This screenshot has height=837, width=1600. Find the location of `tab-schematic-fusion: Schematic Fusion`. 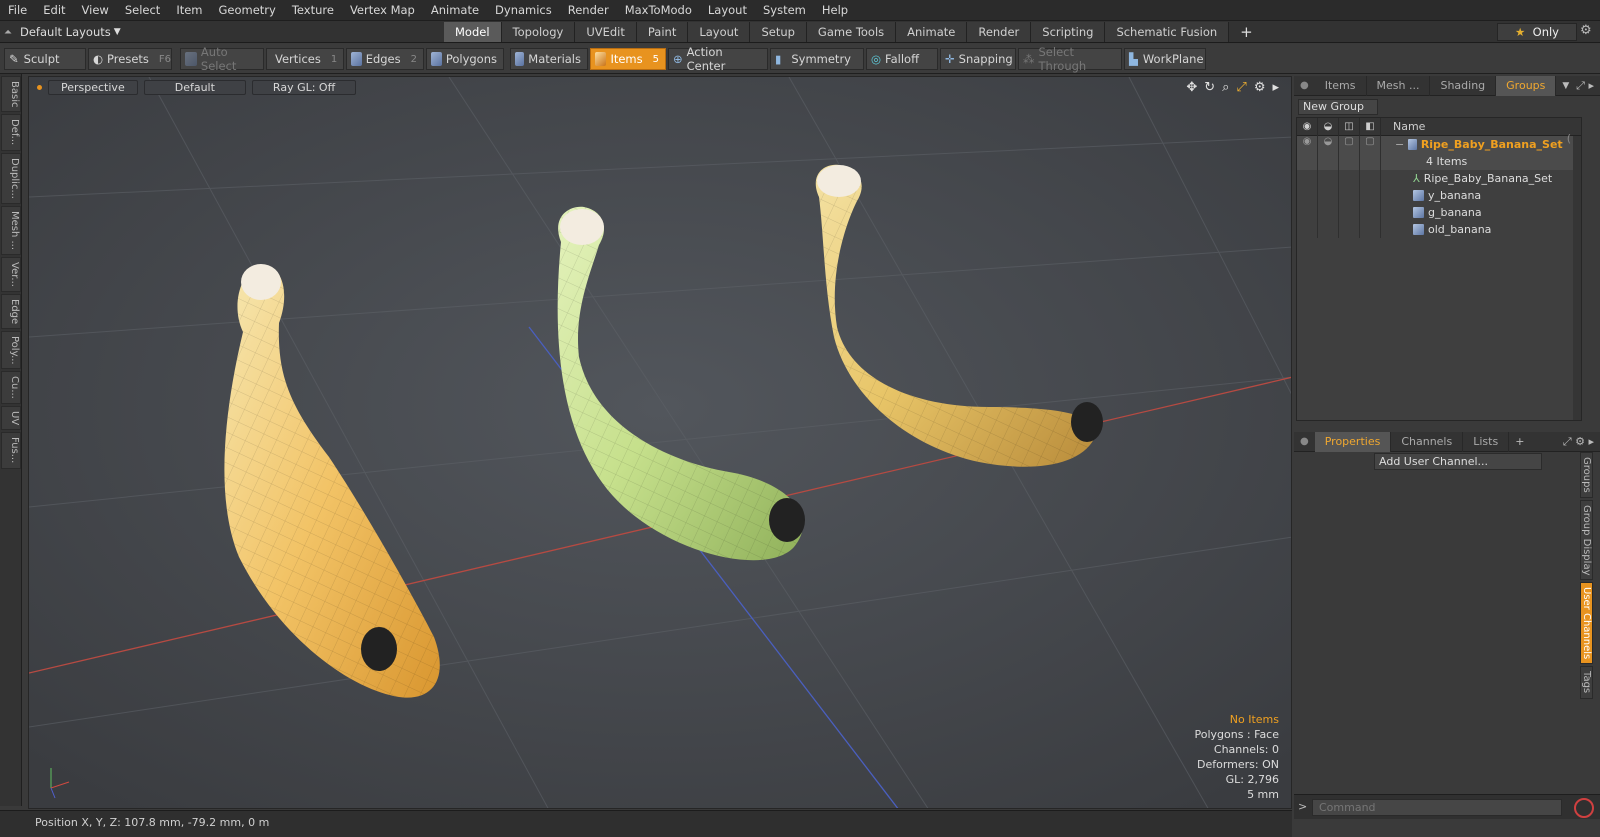

tab-schematic-fusion: Schematic Fusion is located at coordinates (1167, 32).